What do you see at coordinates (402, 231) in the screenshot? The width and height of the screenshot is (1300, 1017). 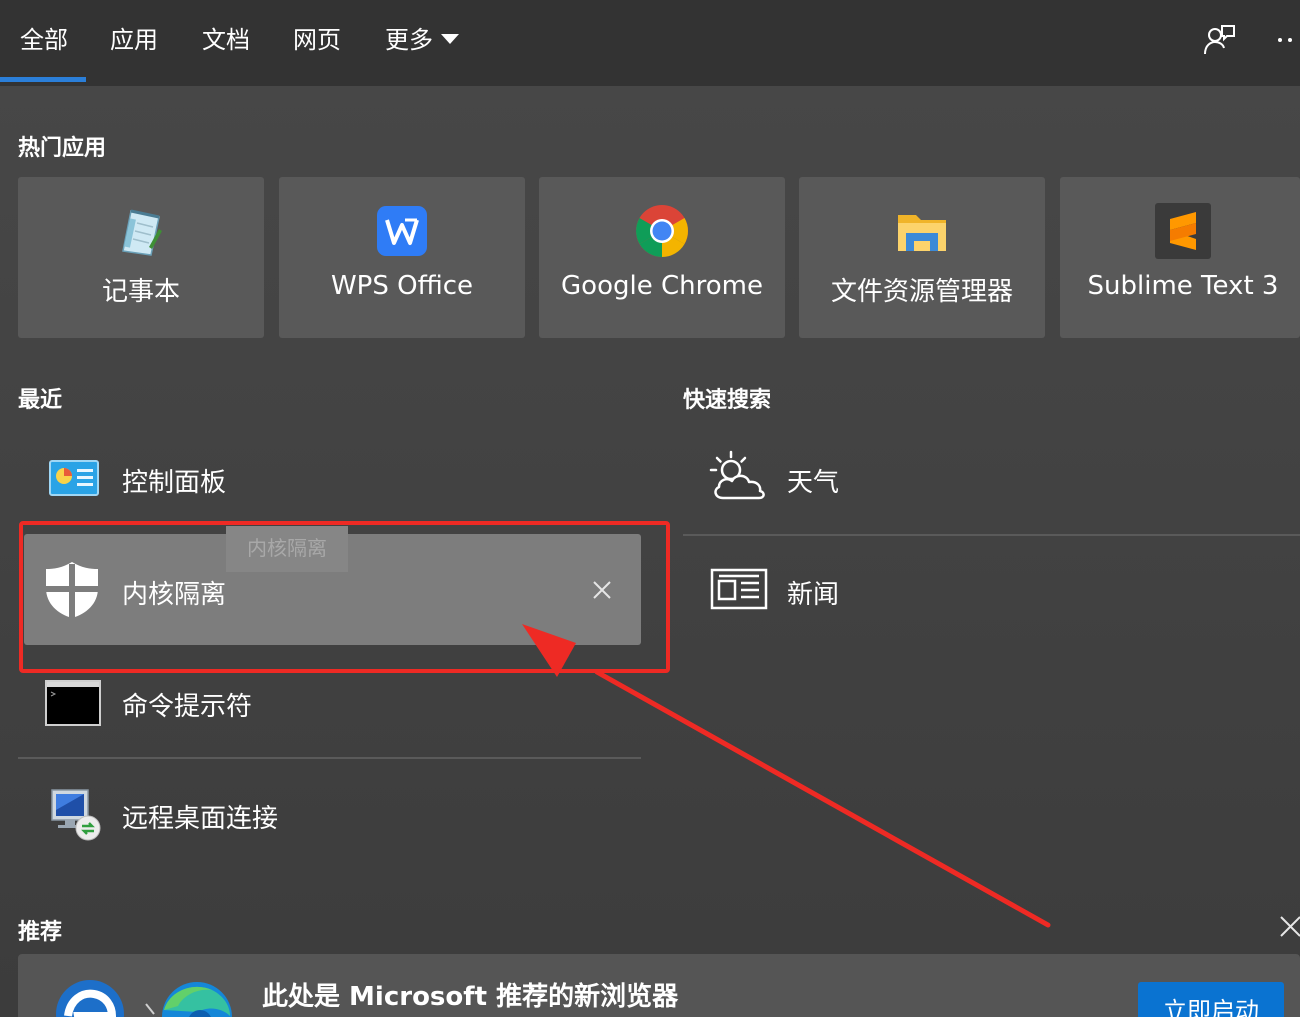 I see `wps-office-icon` at bounding box center [402, 231].